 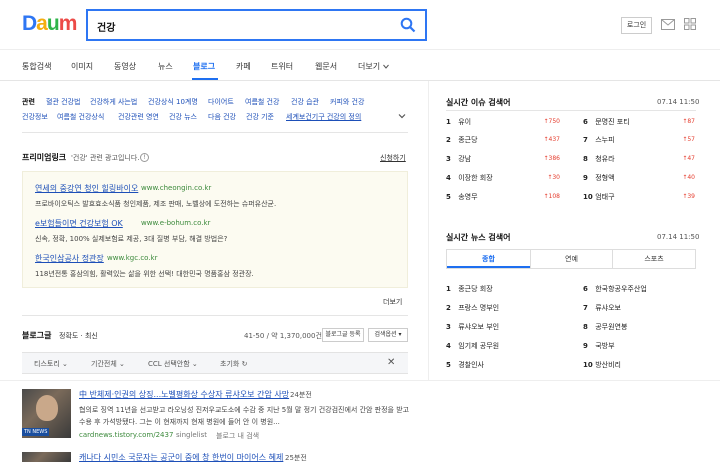 I want to click on ad-title: e보험들이면 건강보험 OK, so click(x=79, y=223).